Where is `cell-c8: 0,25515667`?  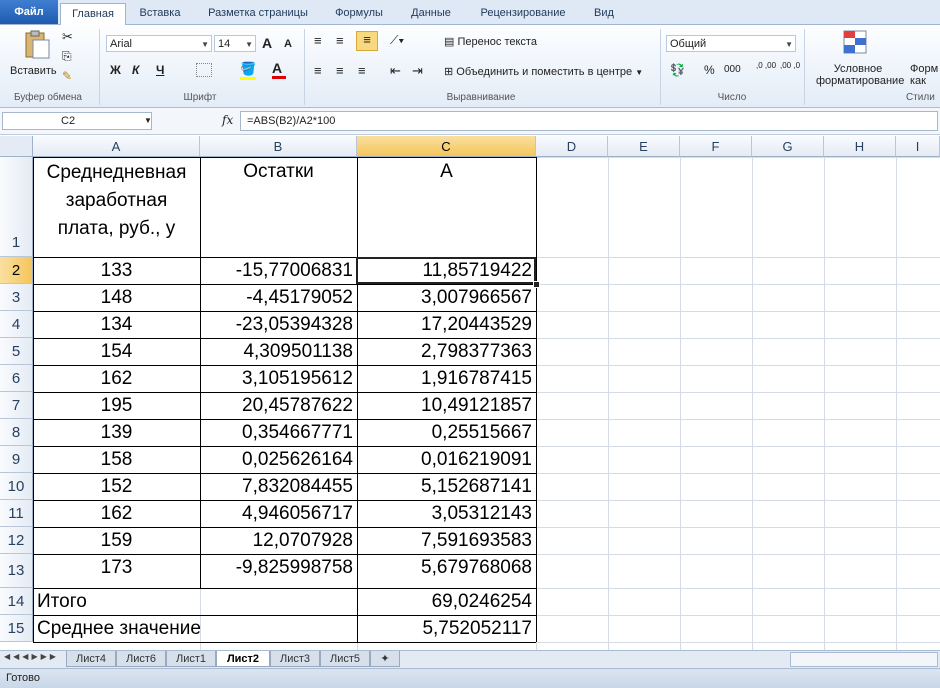
cell-c8: 0,25515667 is located at coordinates (446, 432).